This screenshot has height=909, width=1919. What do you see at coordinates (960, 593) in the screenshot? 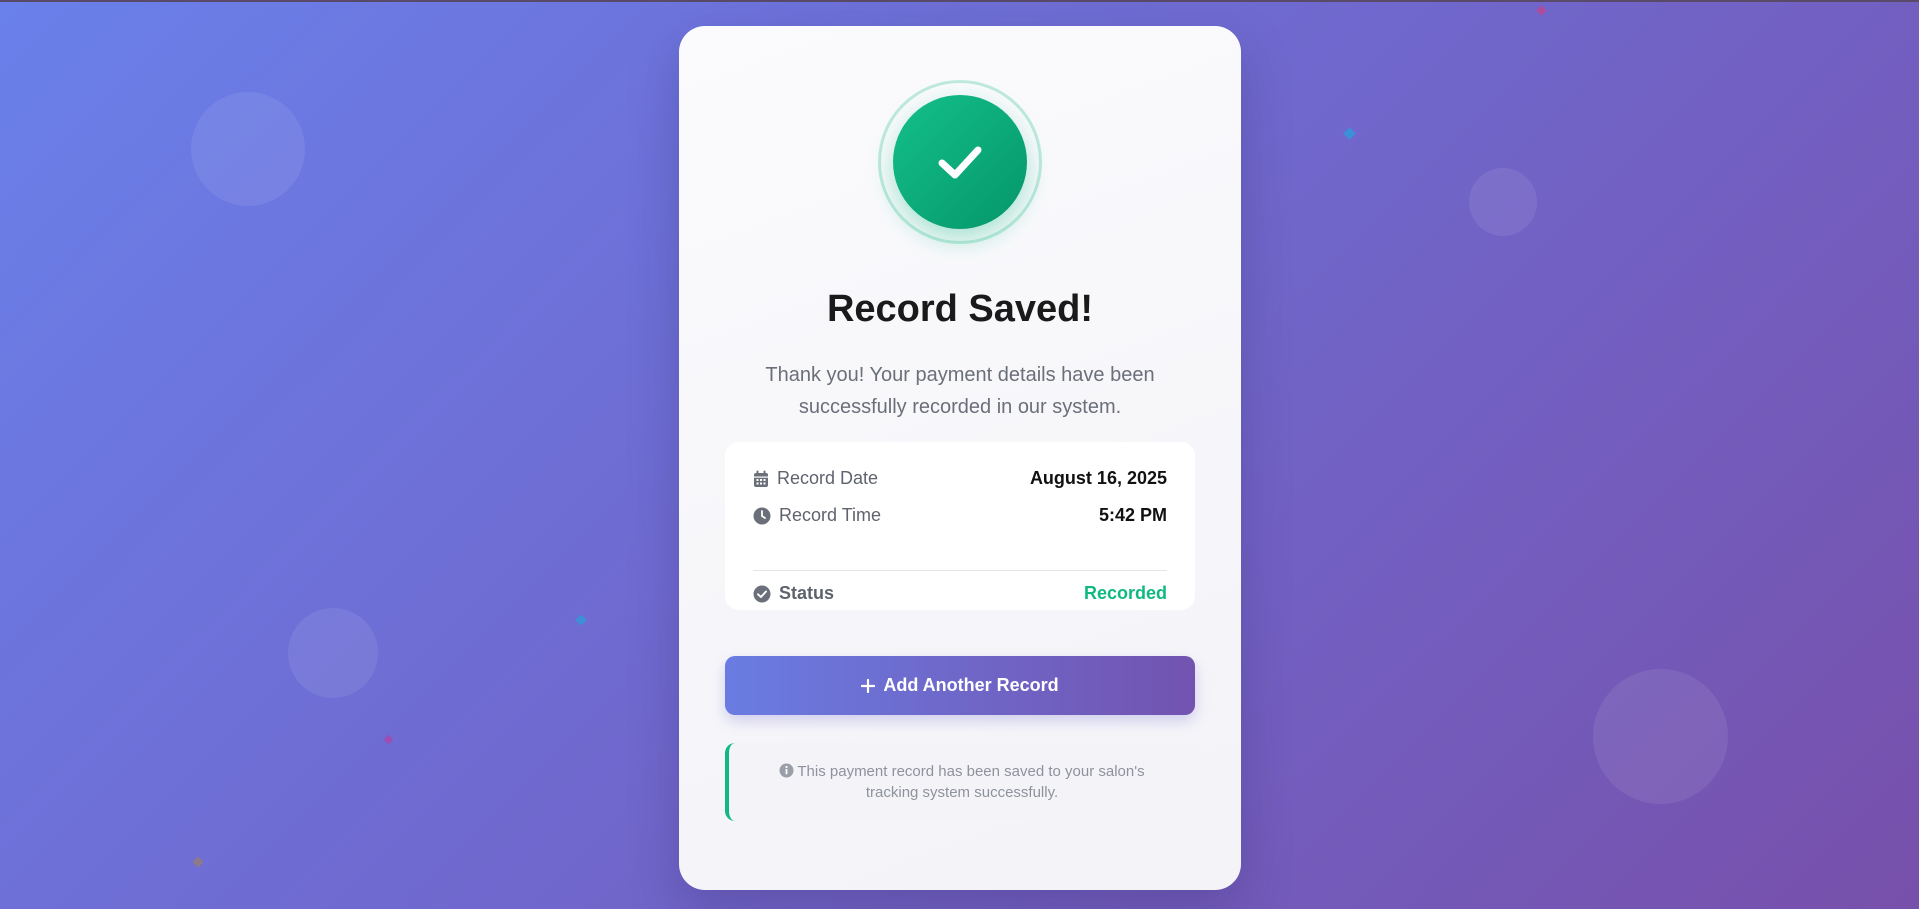
I see `detail-row-status: Status Recorded` at bounding box center [960, 593].